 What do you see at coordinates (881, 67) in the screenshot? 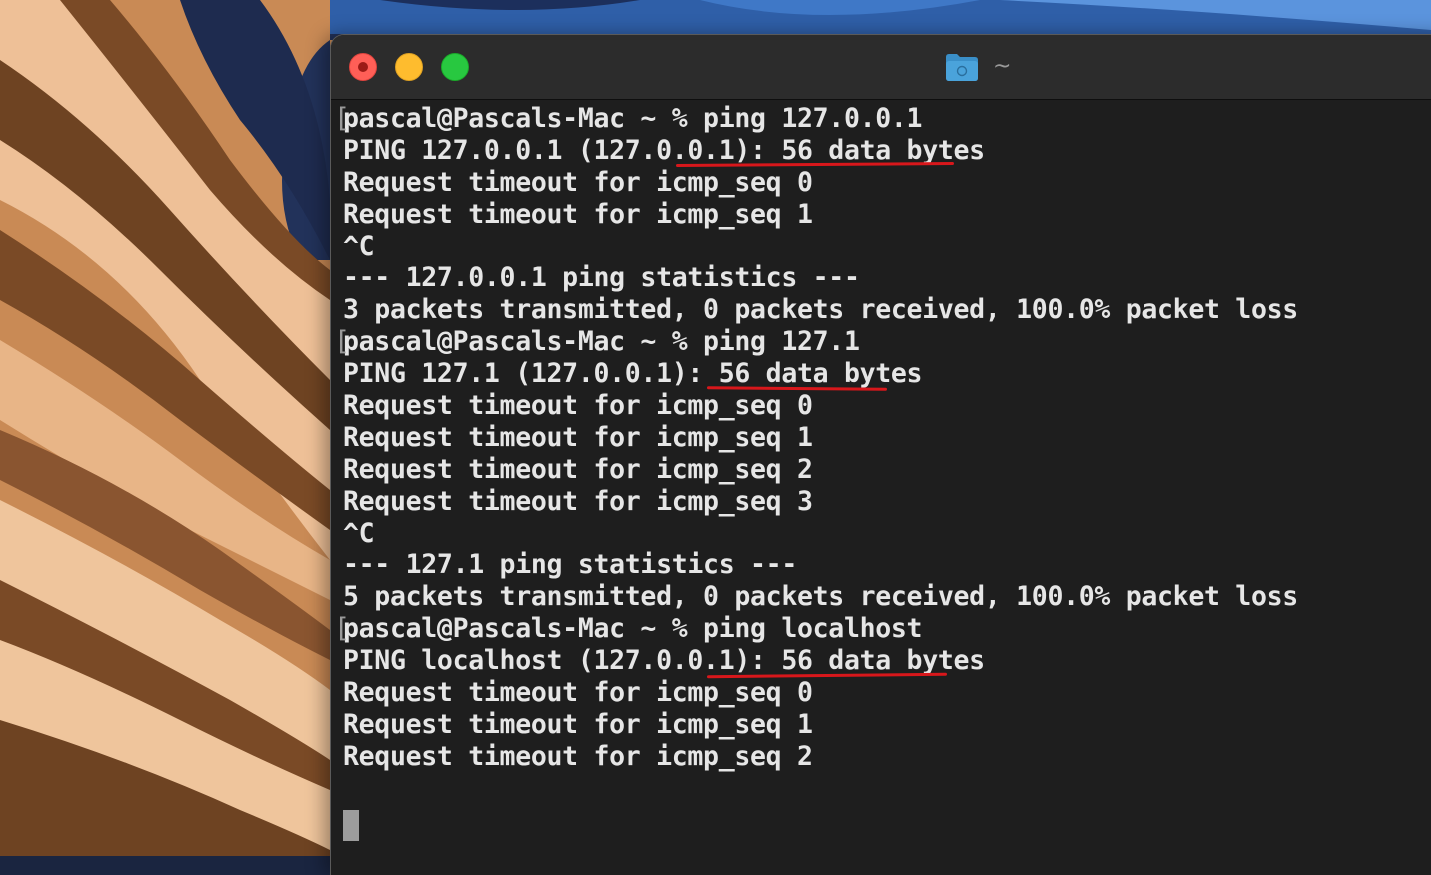
I see `window-titlebar: ~` at bounding box center [881, 67].